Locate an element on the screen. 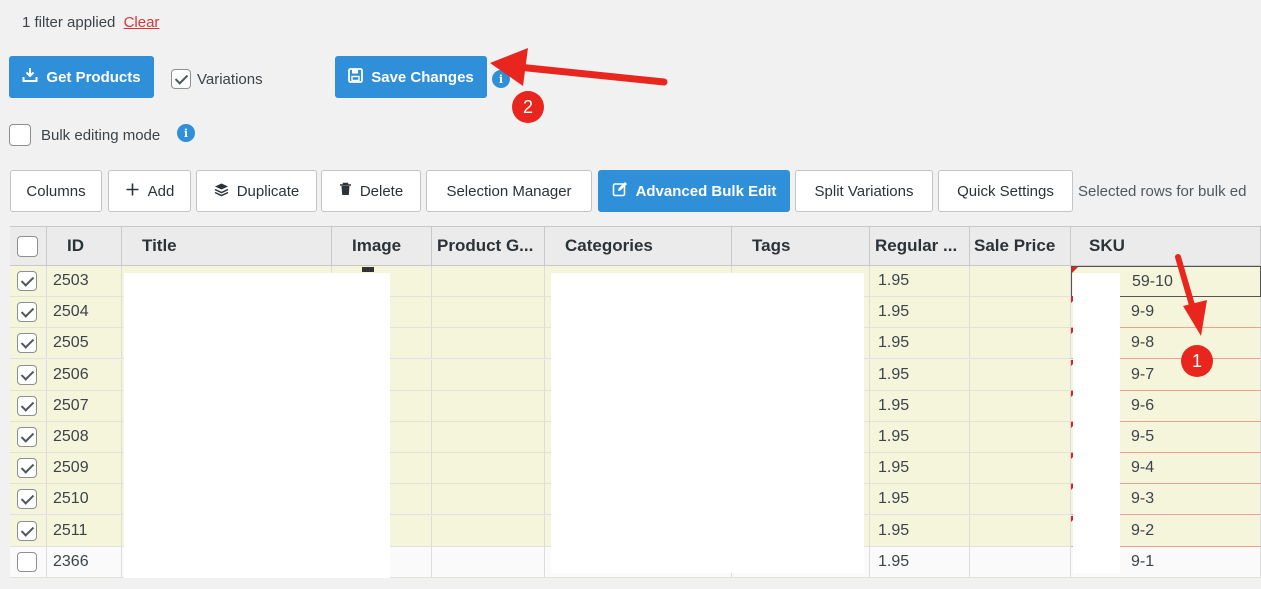  cell-id: 2505 is located at coordinates (84, 344).